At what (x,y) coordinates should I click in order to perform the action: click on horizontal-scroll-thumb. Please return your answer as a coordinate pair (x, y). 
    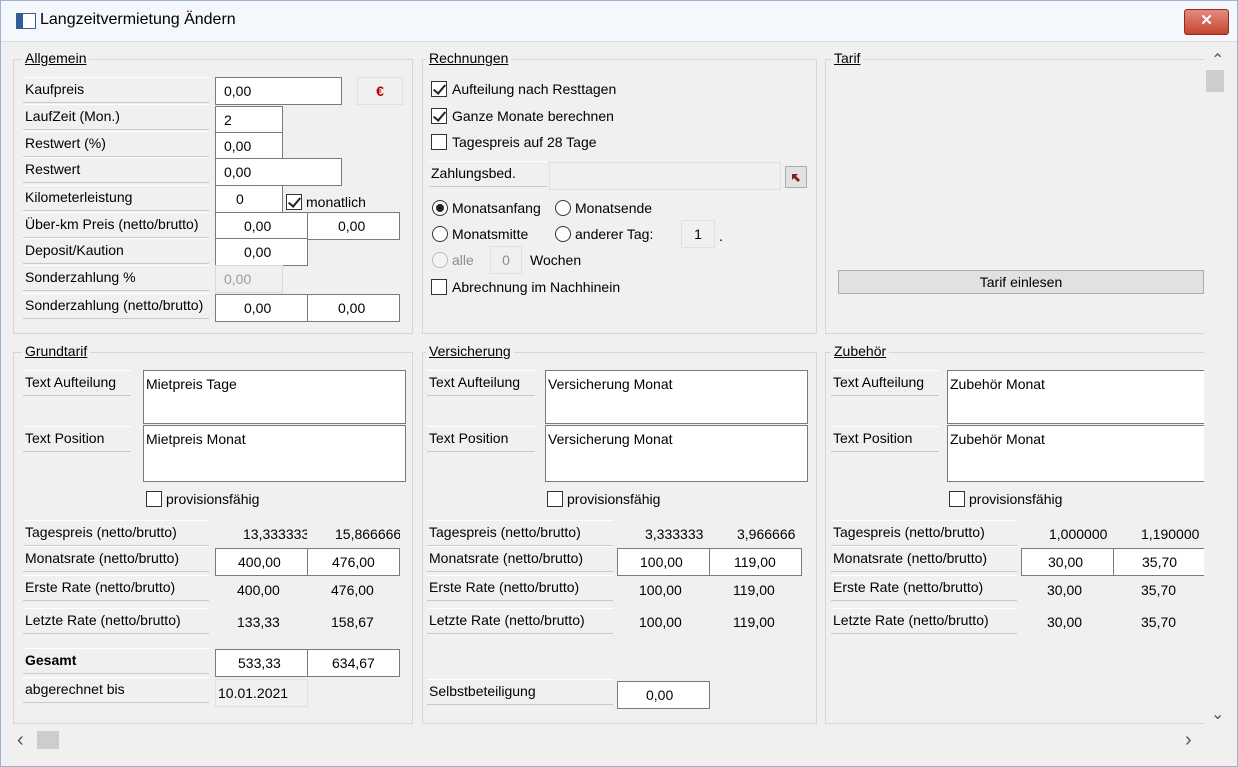
    Looking at the image, I should click on (48, 740).